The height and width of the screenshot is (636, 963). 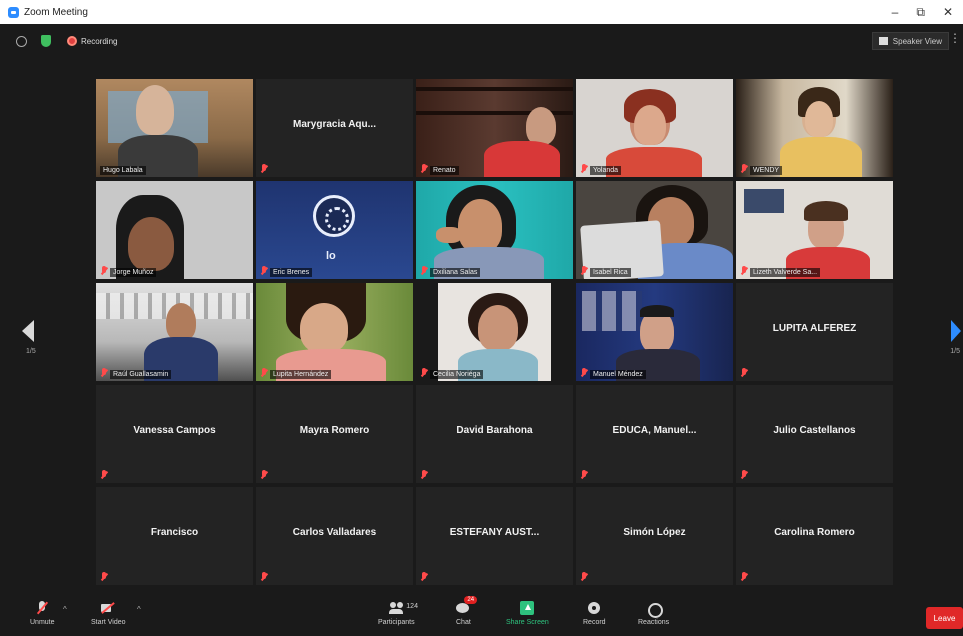 What do you see at coordinates (108, 622) in the screenshot?
I see `start-video-label: Start Video` at bounding box center [108, 622].